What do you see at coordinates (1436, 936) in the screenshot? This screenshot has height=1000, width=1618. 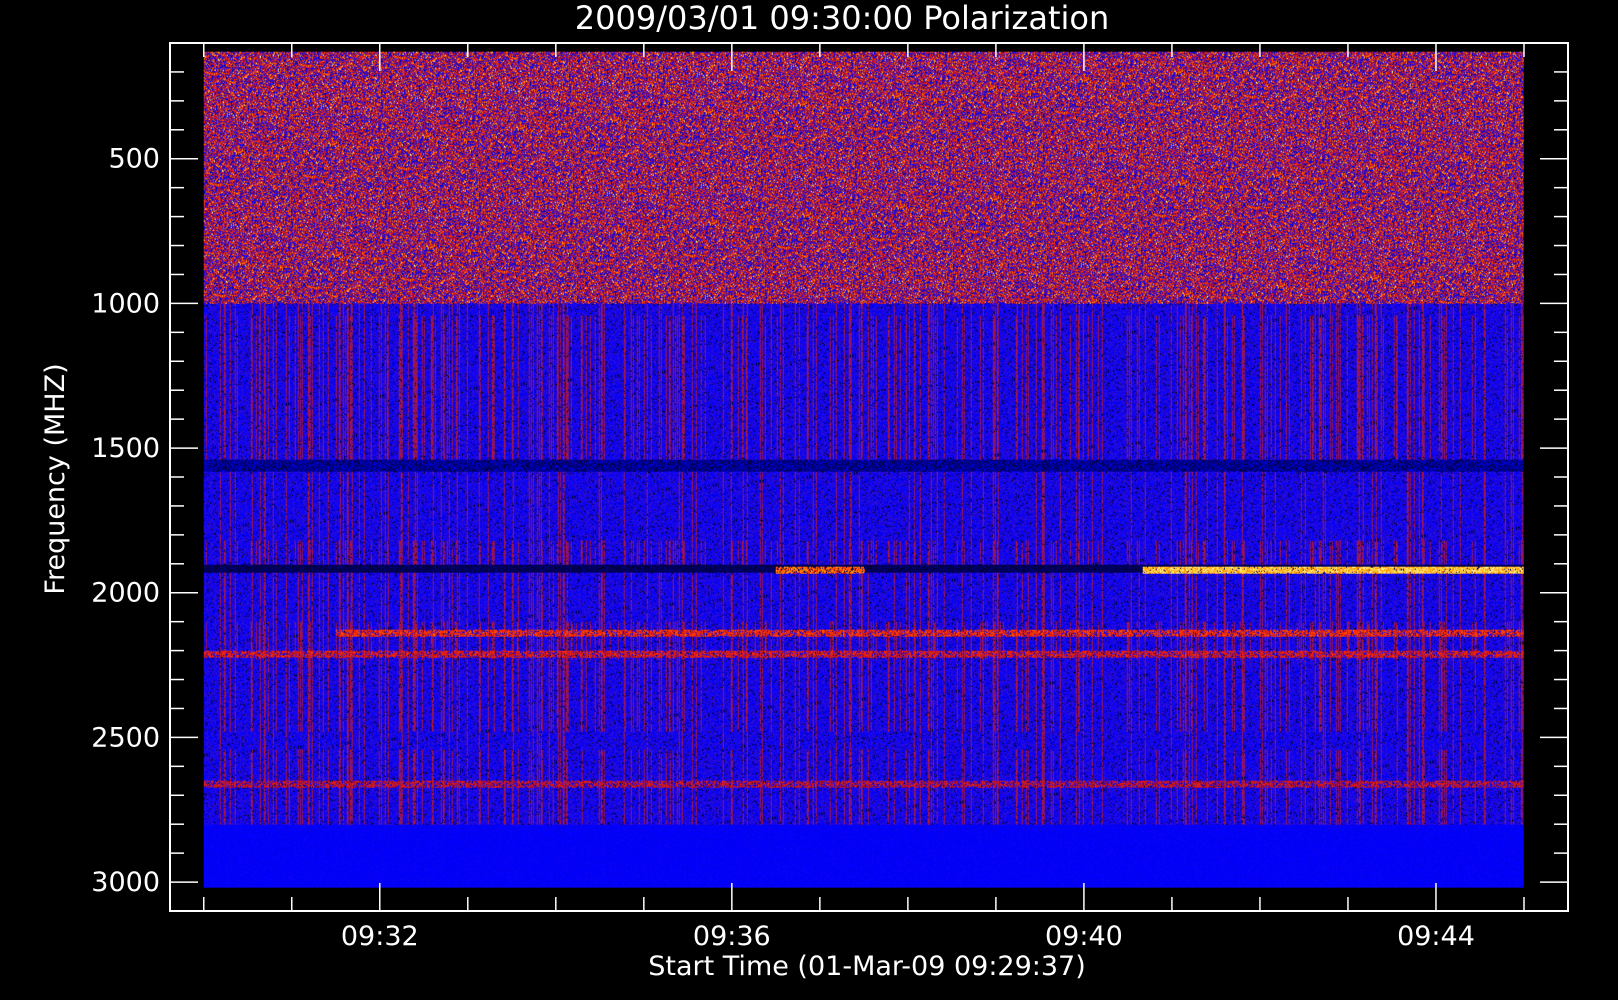 I see `x-tick-label: 09:44` at bounding box center [1436, 936].